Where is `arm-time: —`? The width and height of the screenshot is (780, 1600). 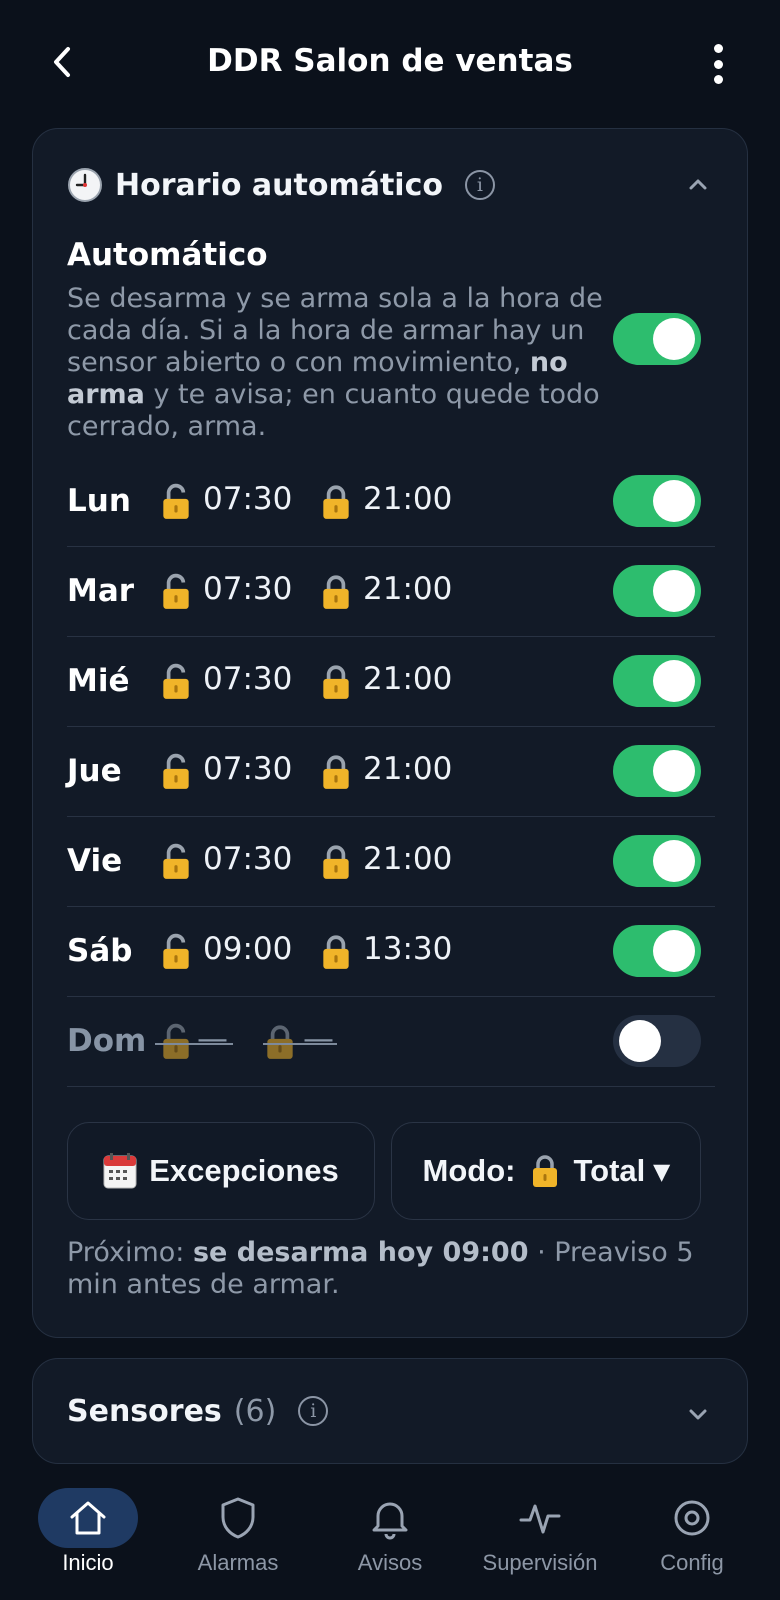
arm-time: — is located at coordinates (318, 1039).